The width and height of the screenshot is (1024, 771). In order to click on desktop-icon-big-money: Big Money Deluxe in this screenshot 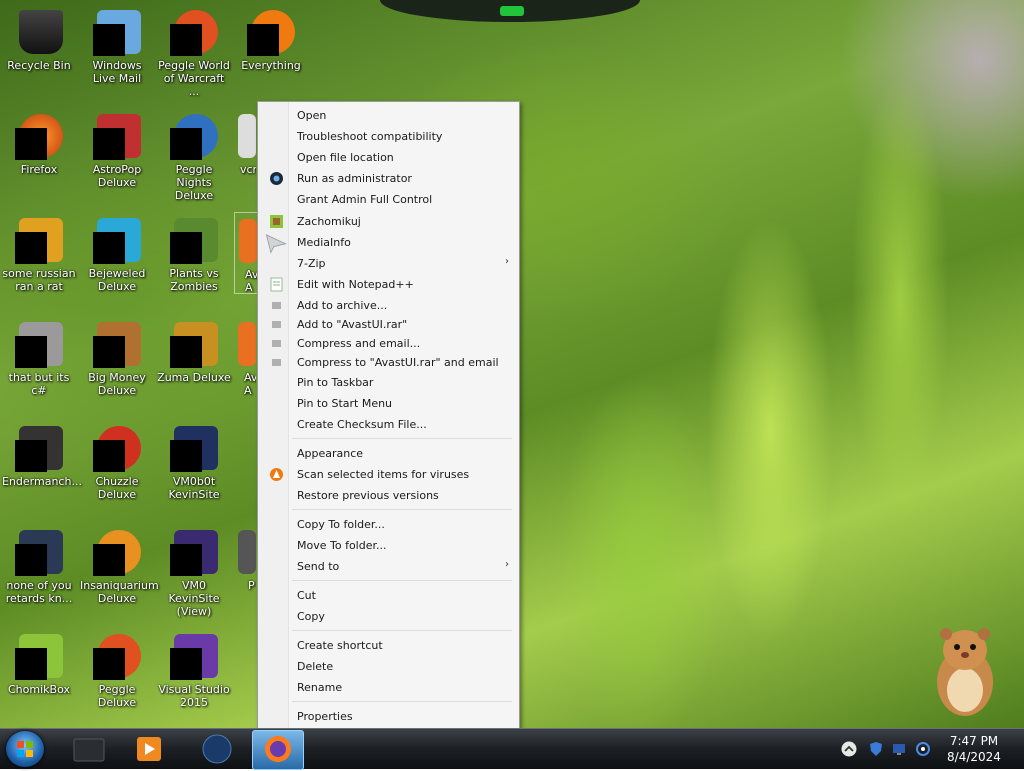, I will do `click(117, 364)`.